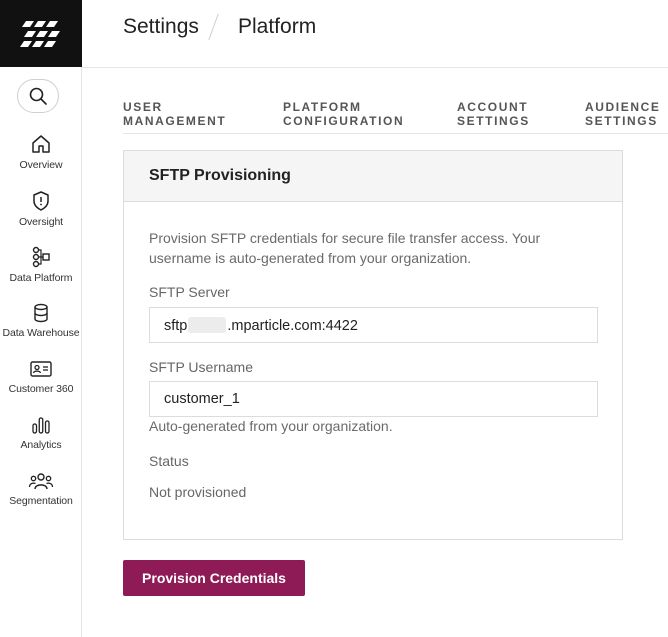 The image size is (668, 637). Describe the element at coordinates (41, 165) in the screenshot. I see `sidebar-item-label: Overview` at that location.